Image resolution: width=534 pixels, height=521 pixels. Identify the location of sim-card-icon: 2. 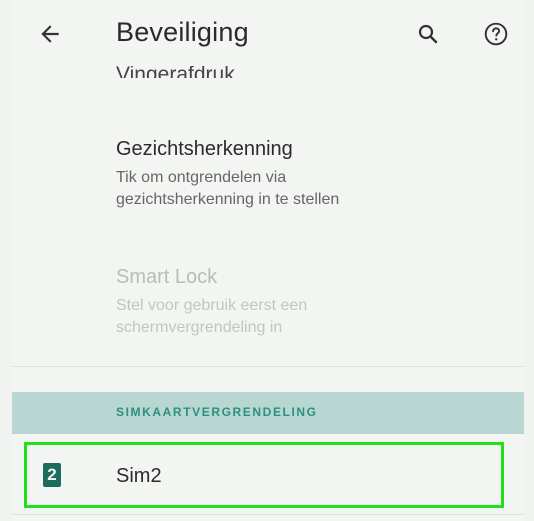
(52, 475).